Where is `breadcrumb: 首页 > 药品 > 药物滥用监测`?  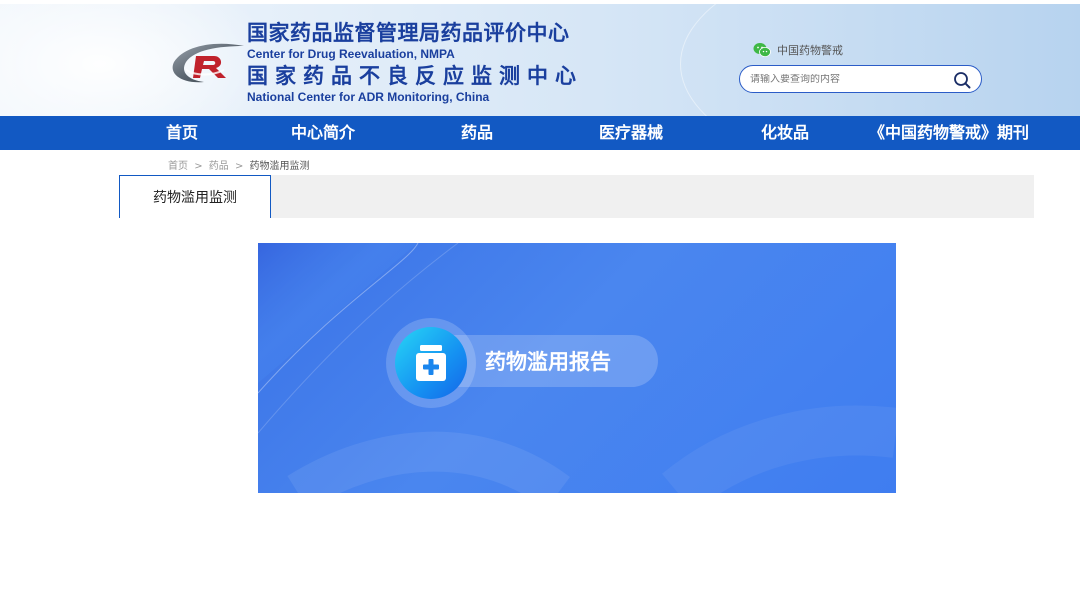
breadcrumb: 首页 > 药品 > 药物滥用监测 is located at coordinates (239, 164).